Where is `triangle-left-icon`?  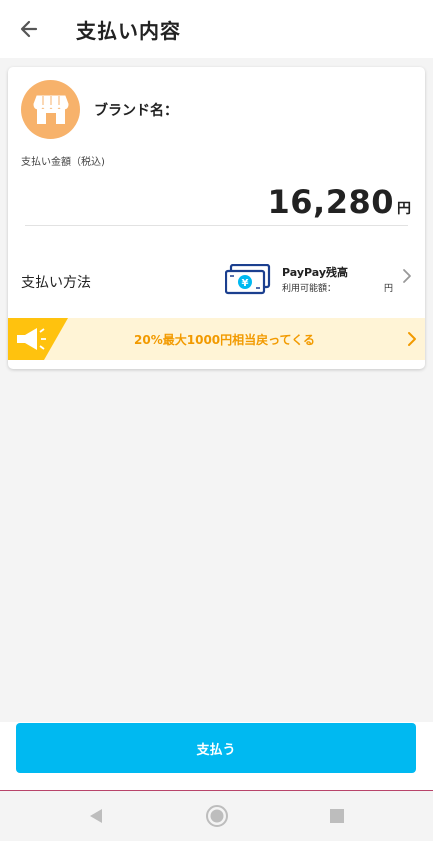
triangle-left-icon is located at coordinates (96, 816).